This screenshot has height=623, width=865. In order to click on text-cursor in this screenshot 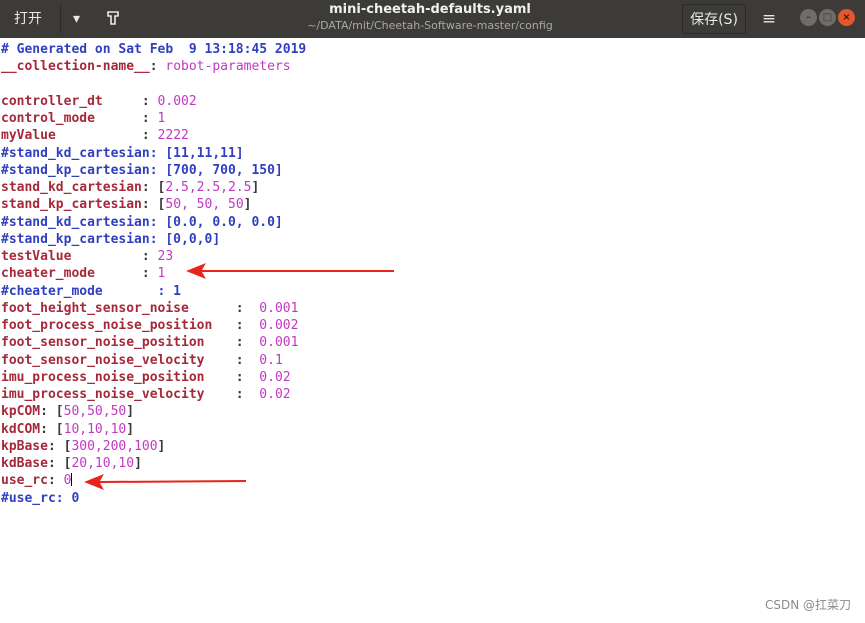, I will do `click(72, 480)`.